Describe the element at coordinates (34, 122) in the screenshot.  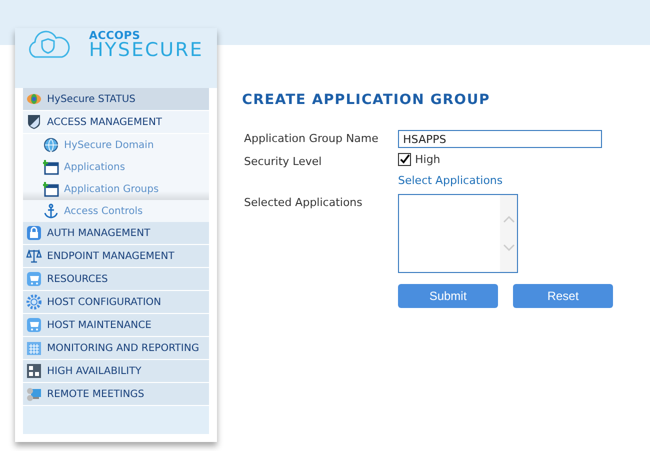
I see `shield-icon` at that location.